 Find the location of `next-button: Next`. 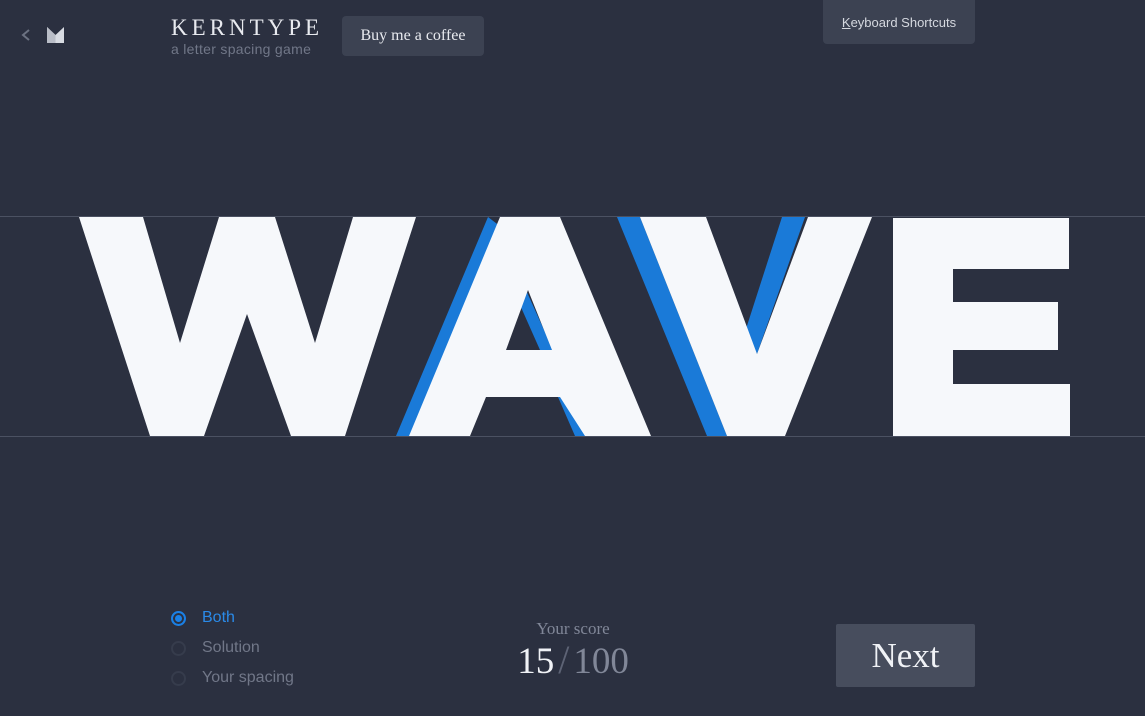

next-button: Next is located at coordinates (905, 655).